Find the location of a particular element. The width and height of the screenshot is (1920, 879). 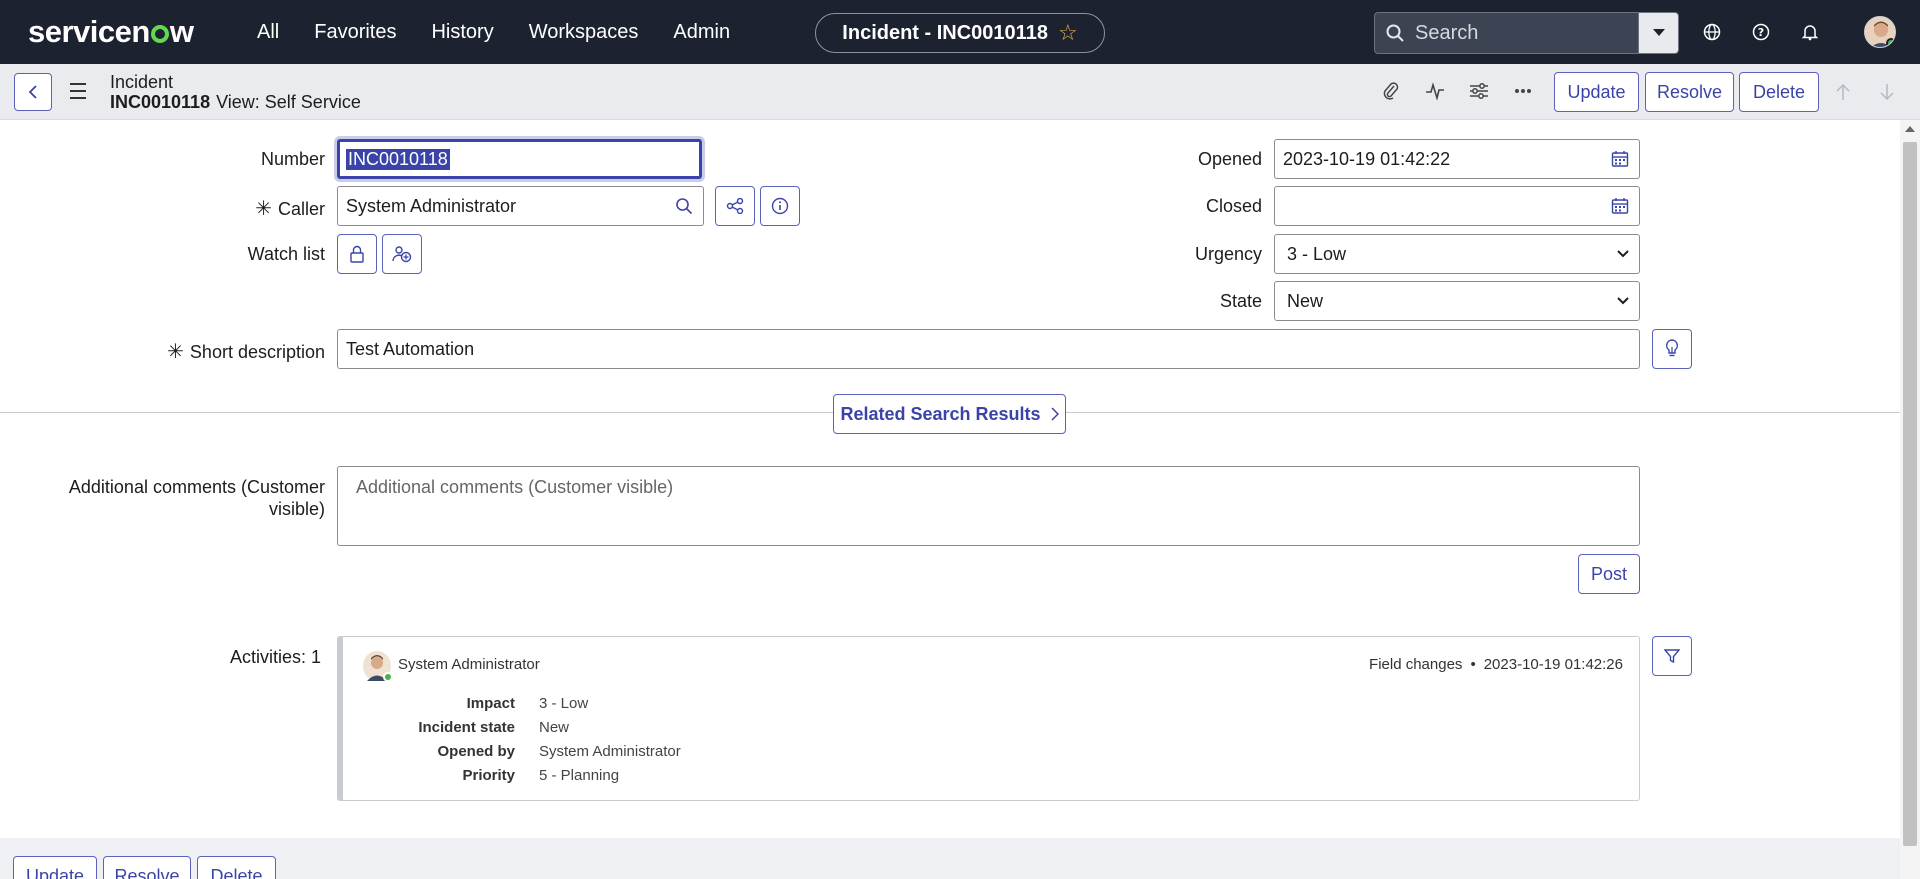

urgency-value: 3 - Low is located at coordinates (1317, 253).